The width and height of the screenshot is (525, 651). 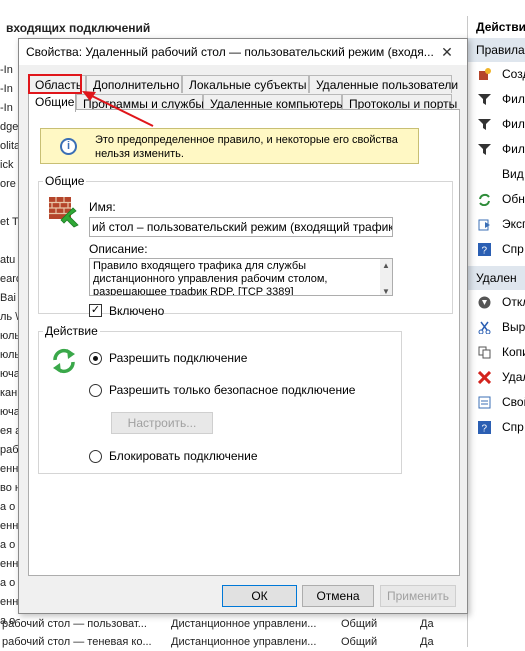 What do you see at coordinates (484, 328) in the screenshot?
I see `cut-icon` at bounding box center [484, 328].